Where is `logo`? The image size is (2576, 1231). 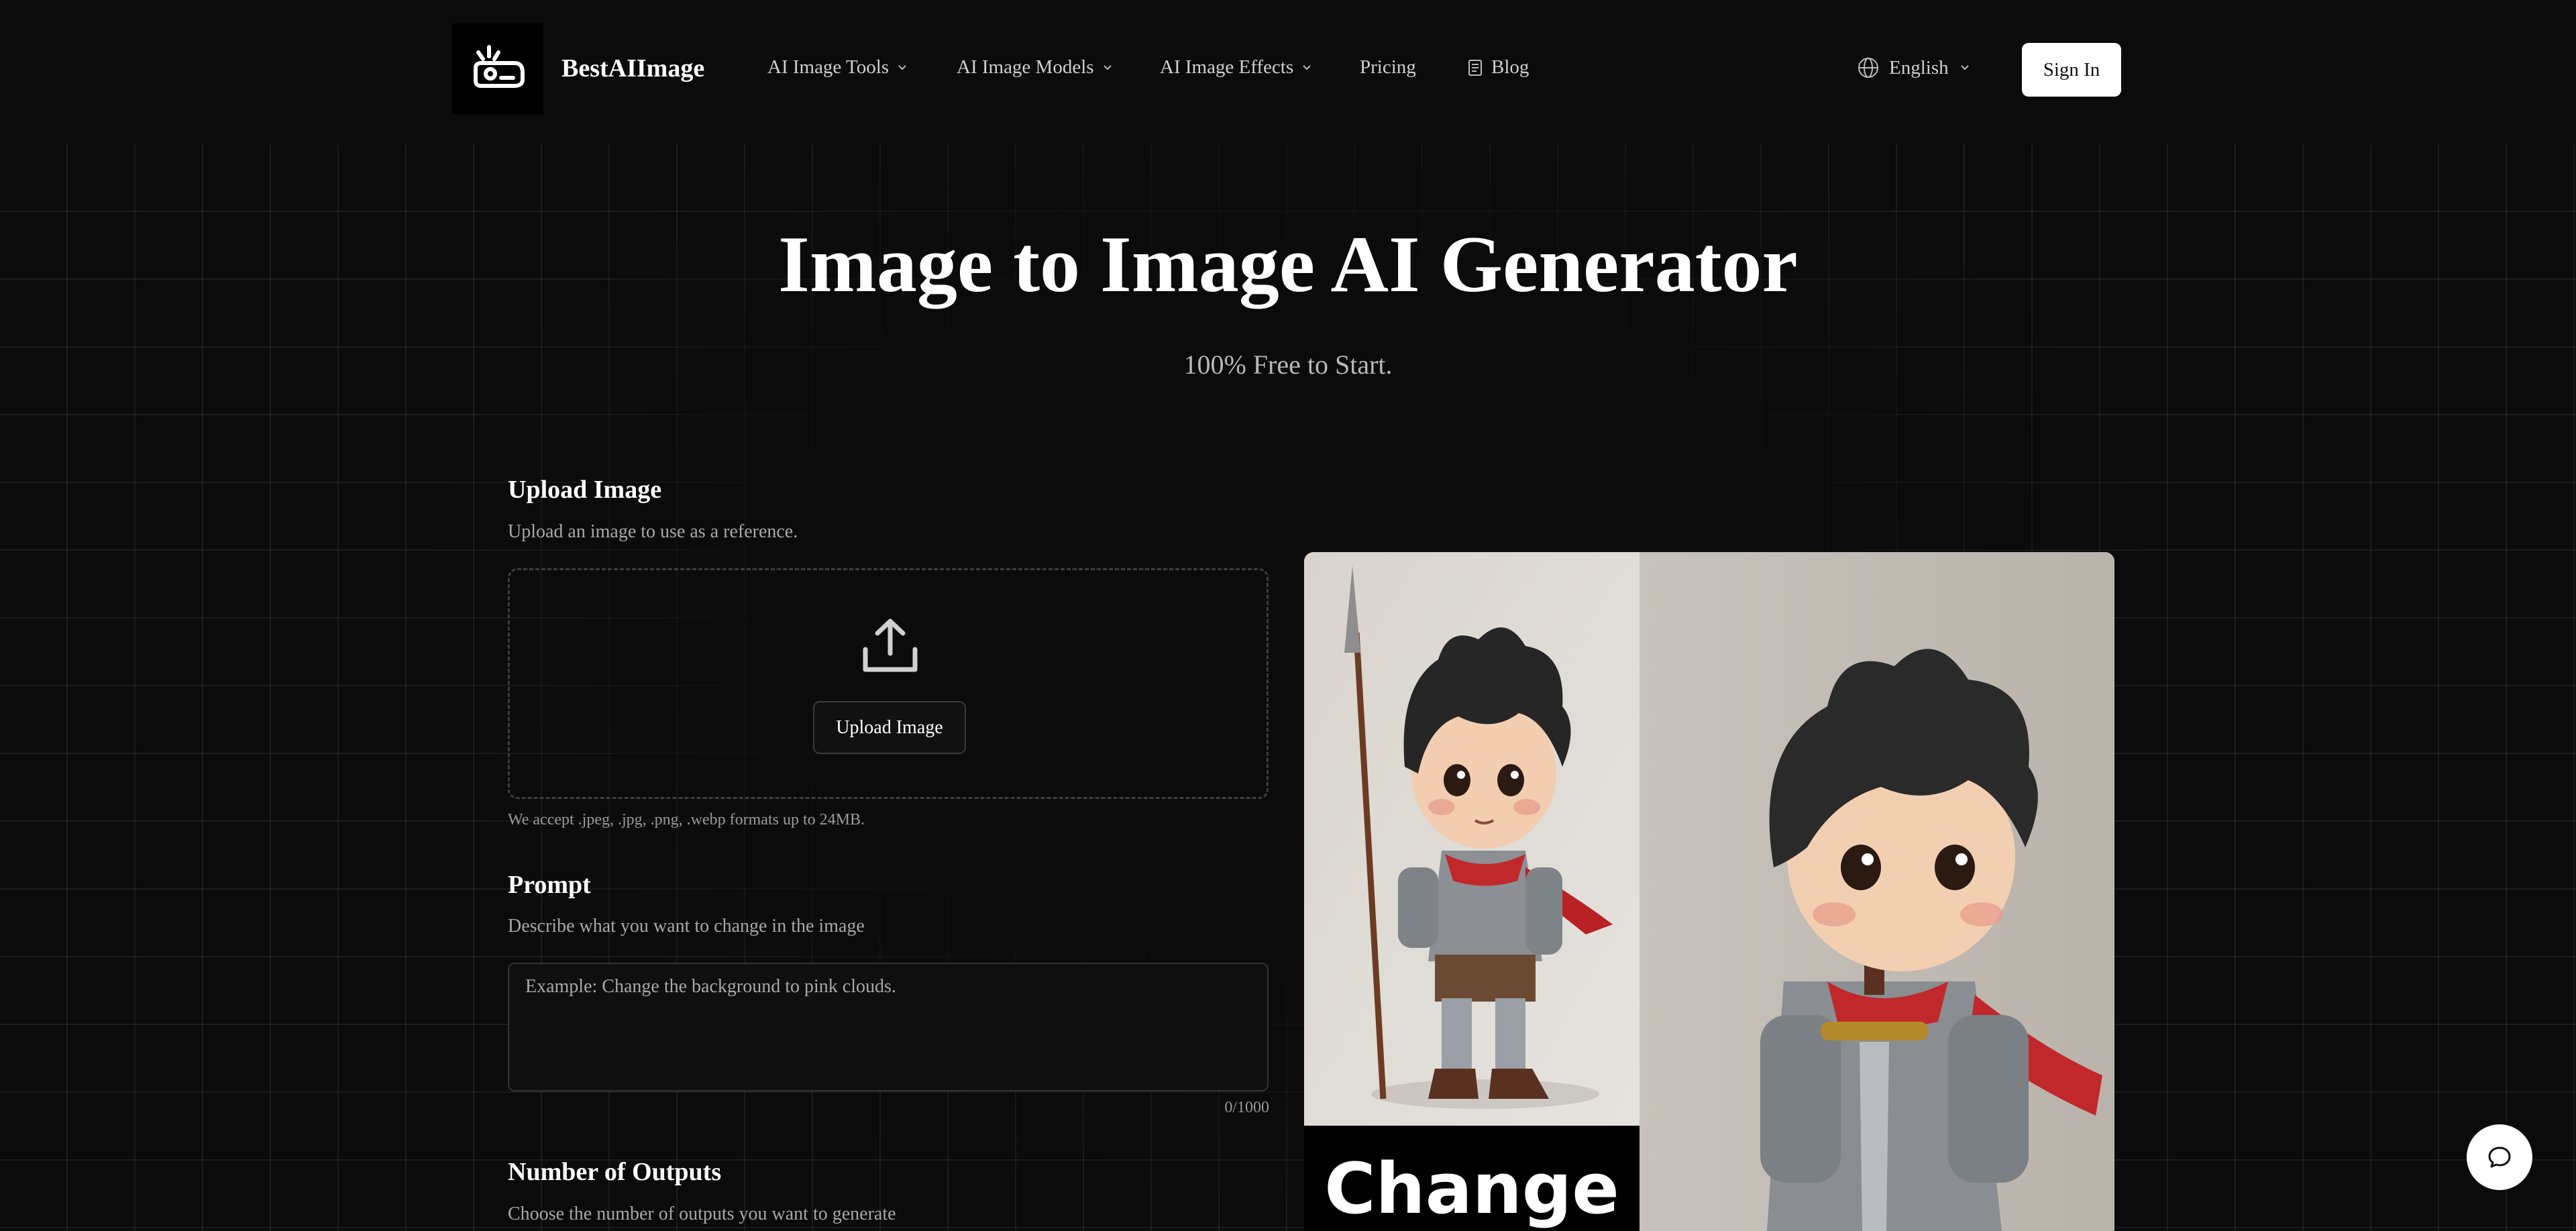 logo is located at coordinates (497, 69).